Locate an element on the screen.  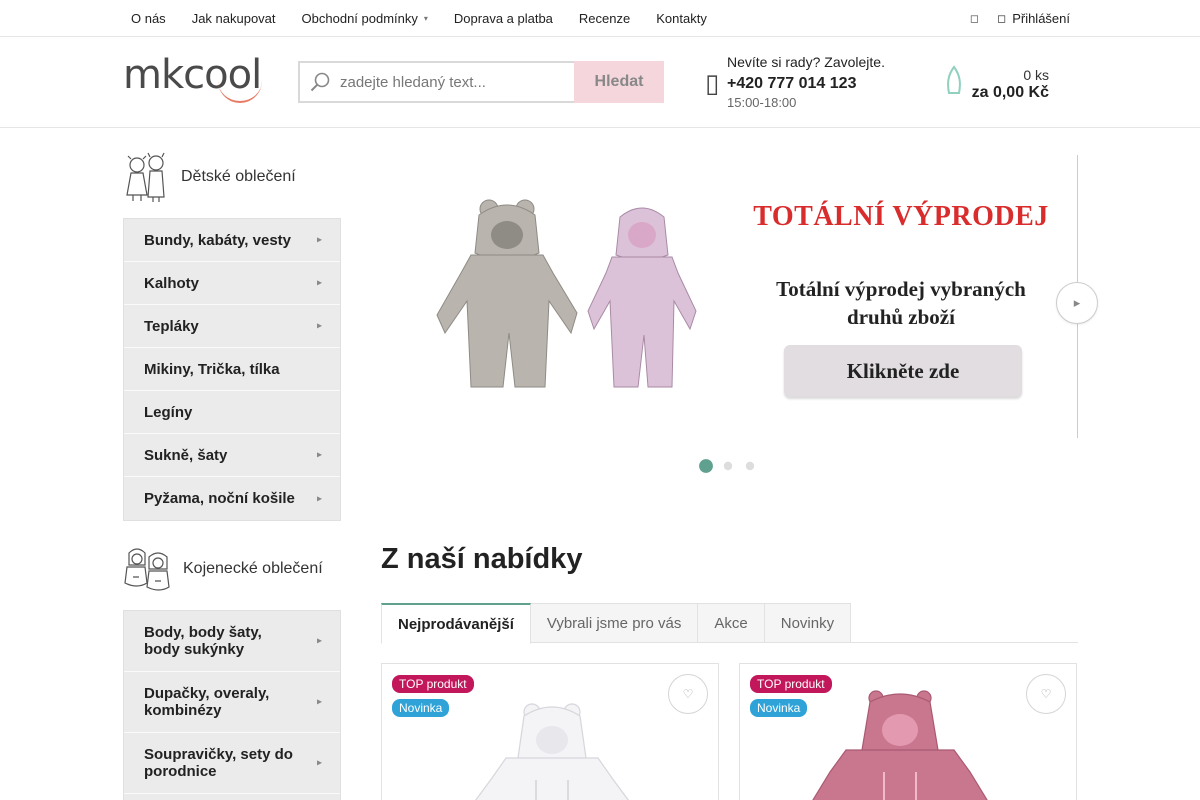
sidebar-heading-label: Dětské oblečení is located at coordinates (238, 176).